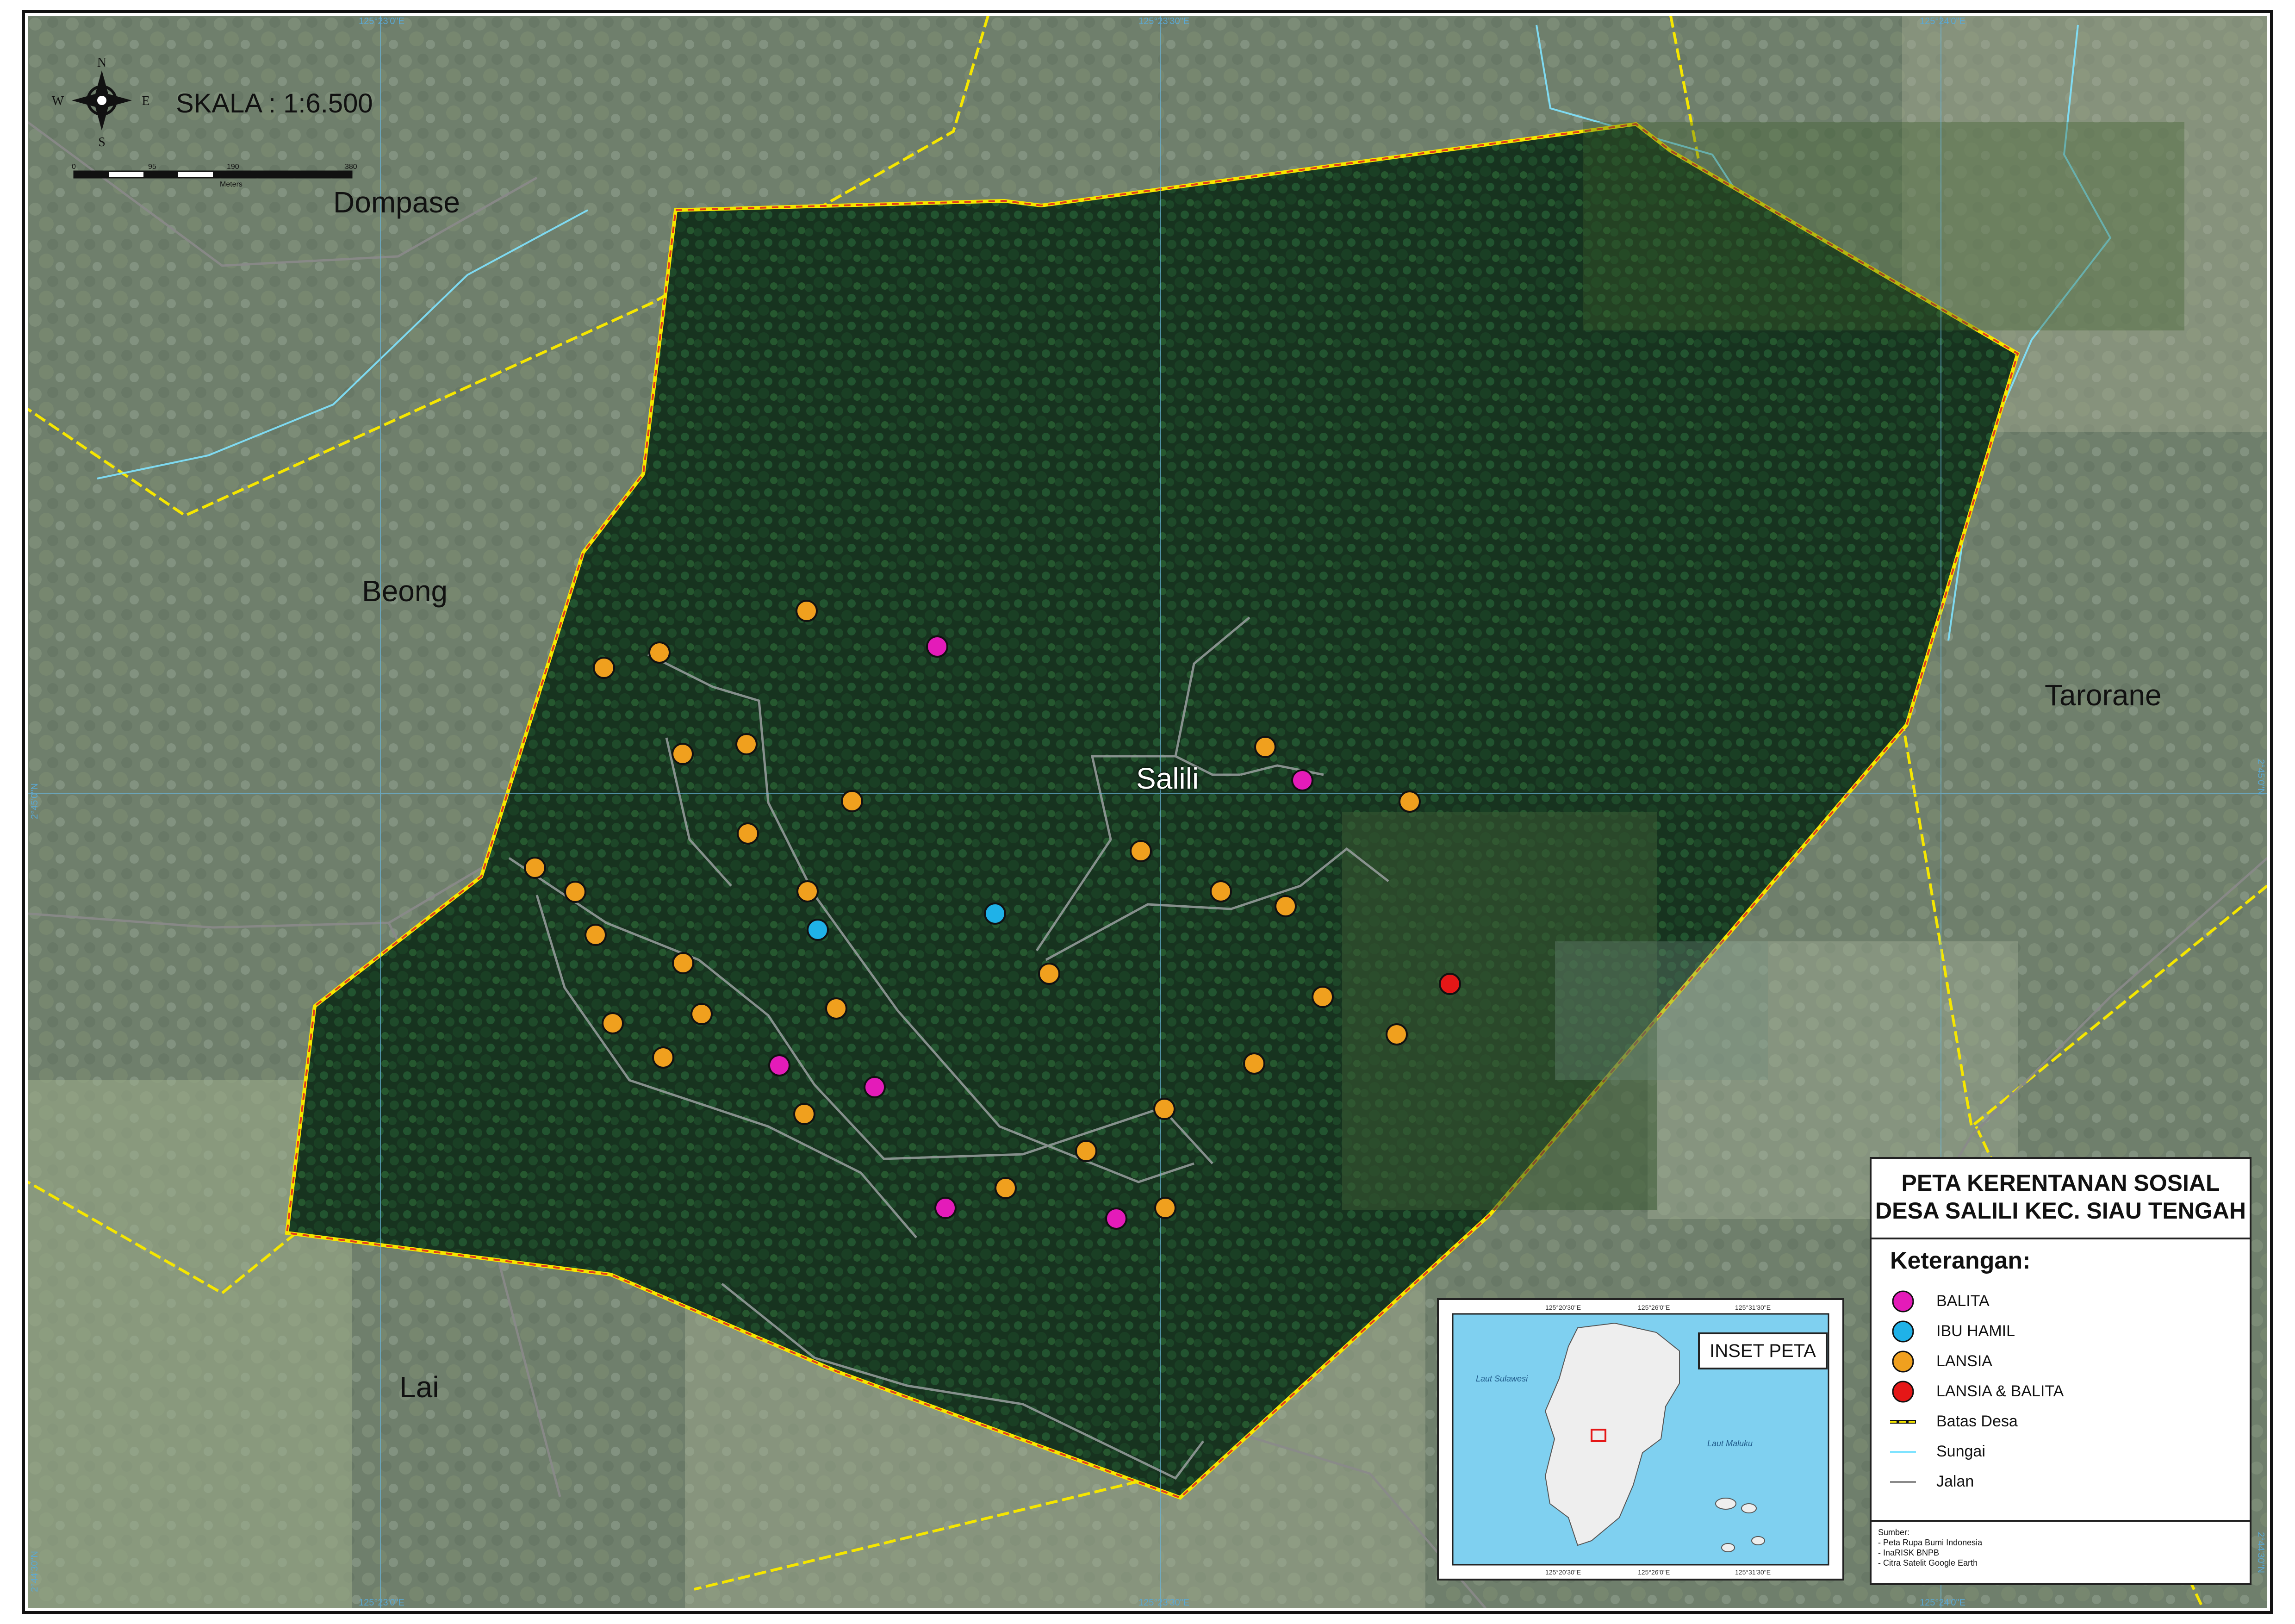 Image resolution: width=2295 pixels, height=1624 pixels. What do you see at coordinates (1563, 1572) in the screenshot?
I see `inset-tick-bottom-1: 125°20'30"E` at bounding box center [1563, 1572].